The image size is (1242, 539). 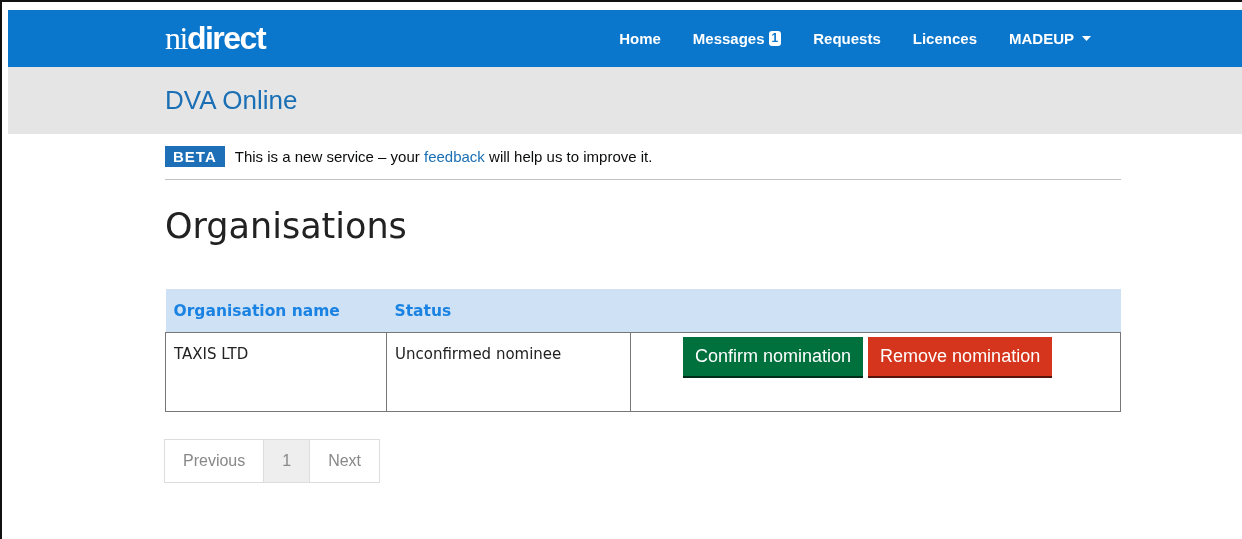 I want to click on page-button: 1, so click(x=287, y=461).